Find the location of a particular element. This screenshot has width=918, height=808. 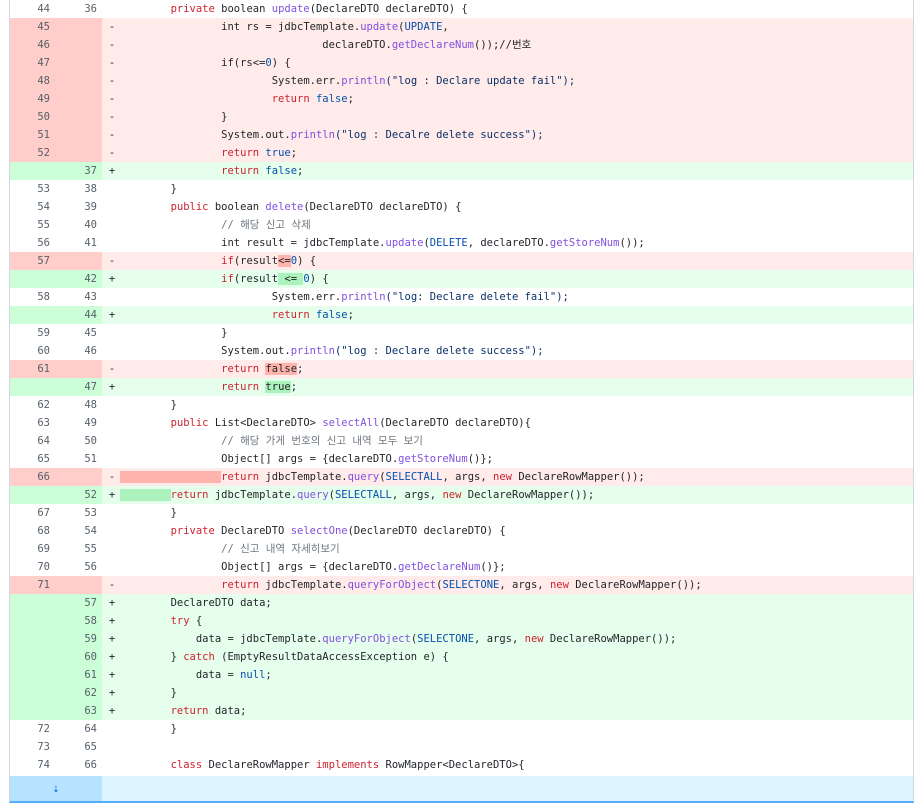

new-line-number: 48 is located at coordinates (76, 405).